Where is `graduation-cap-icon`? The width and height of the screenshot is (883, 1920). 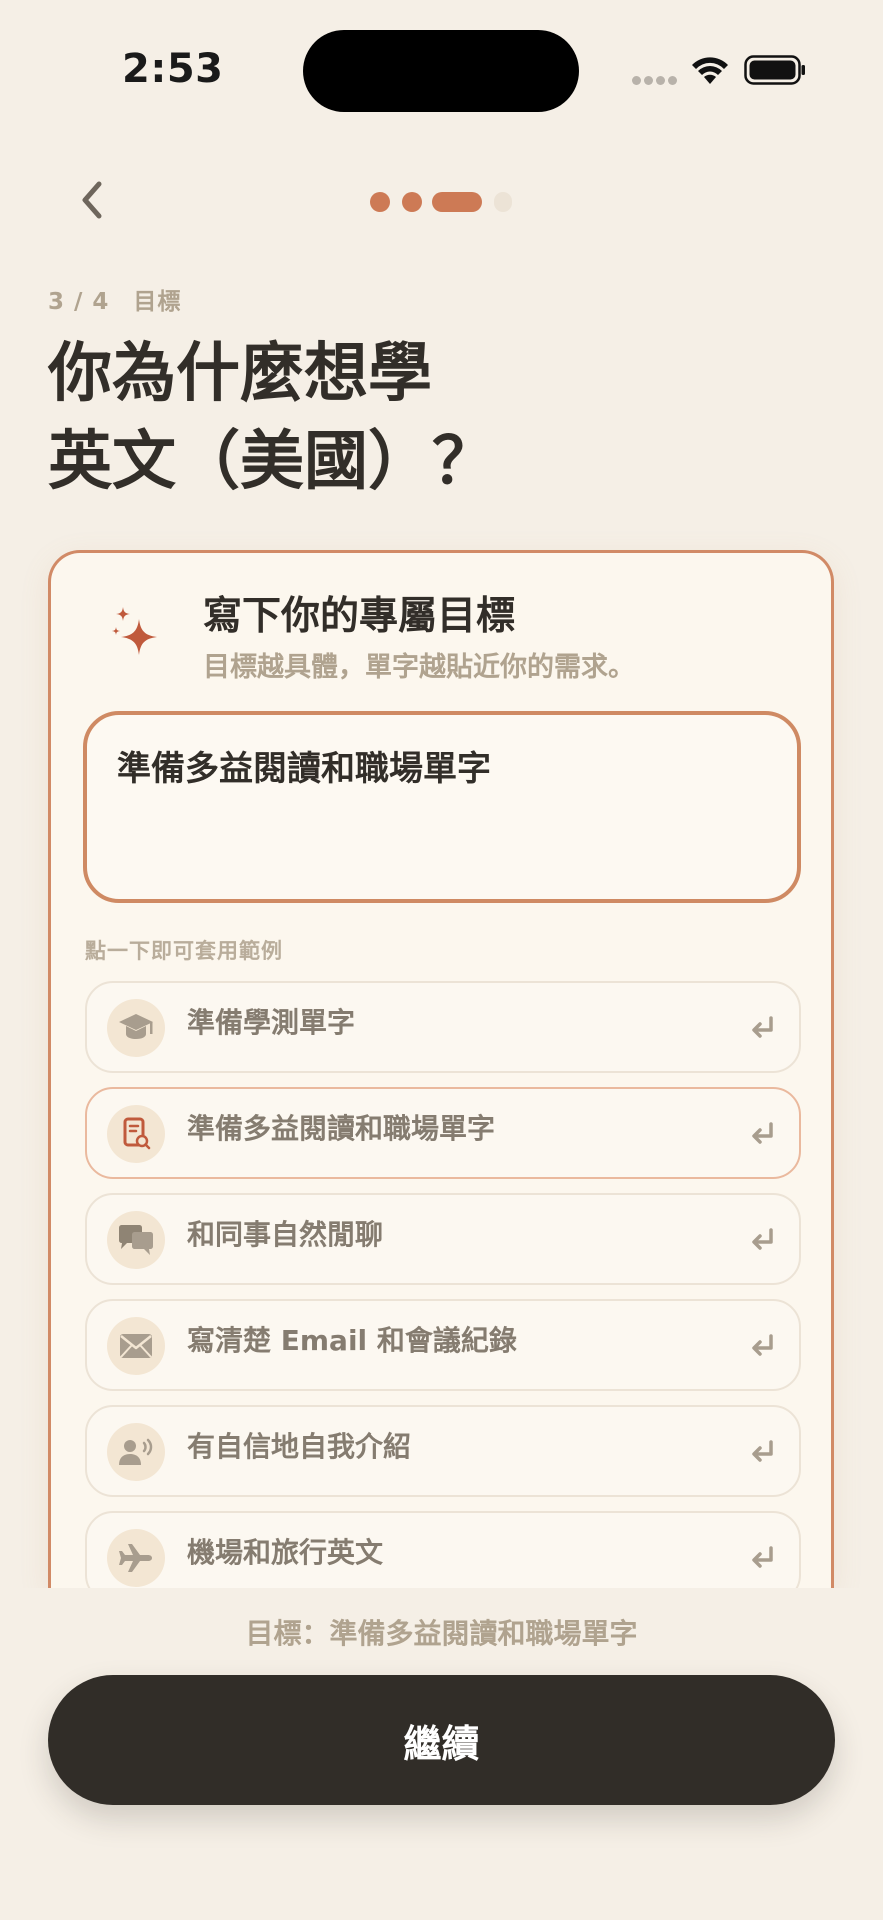 graduation-cap-icon is located at coordinates (136, 1028).